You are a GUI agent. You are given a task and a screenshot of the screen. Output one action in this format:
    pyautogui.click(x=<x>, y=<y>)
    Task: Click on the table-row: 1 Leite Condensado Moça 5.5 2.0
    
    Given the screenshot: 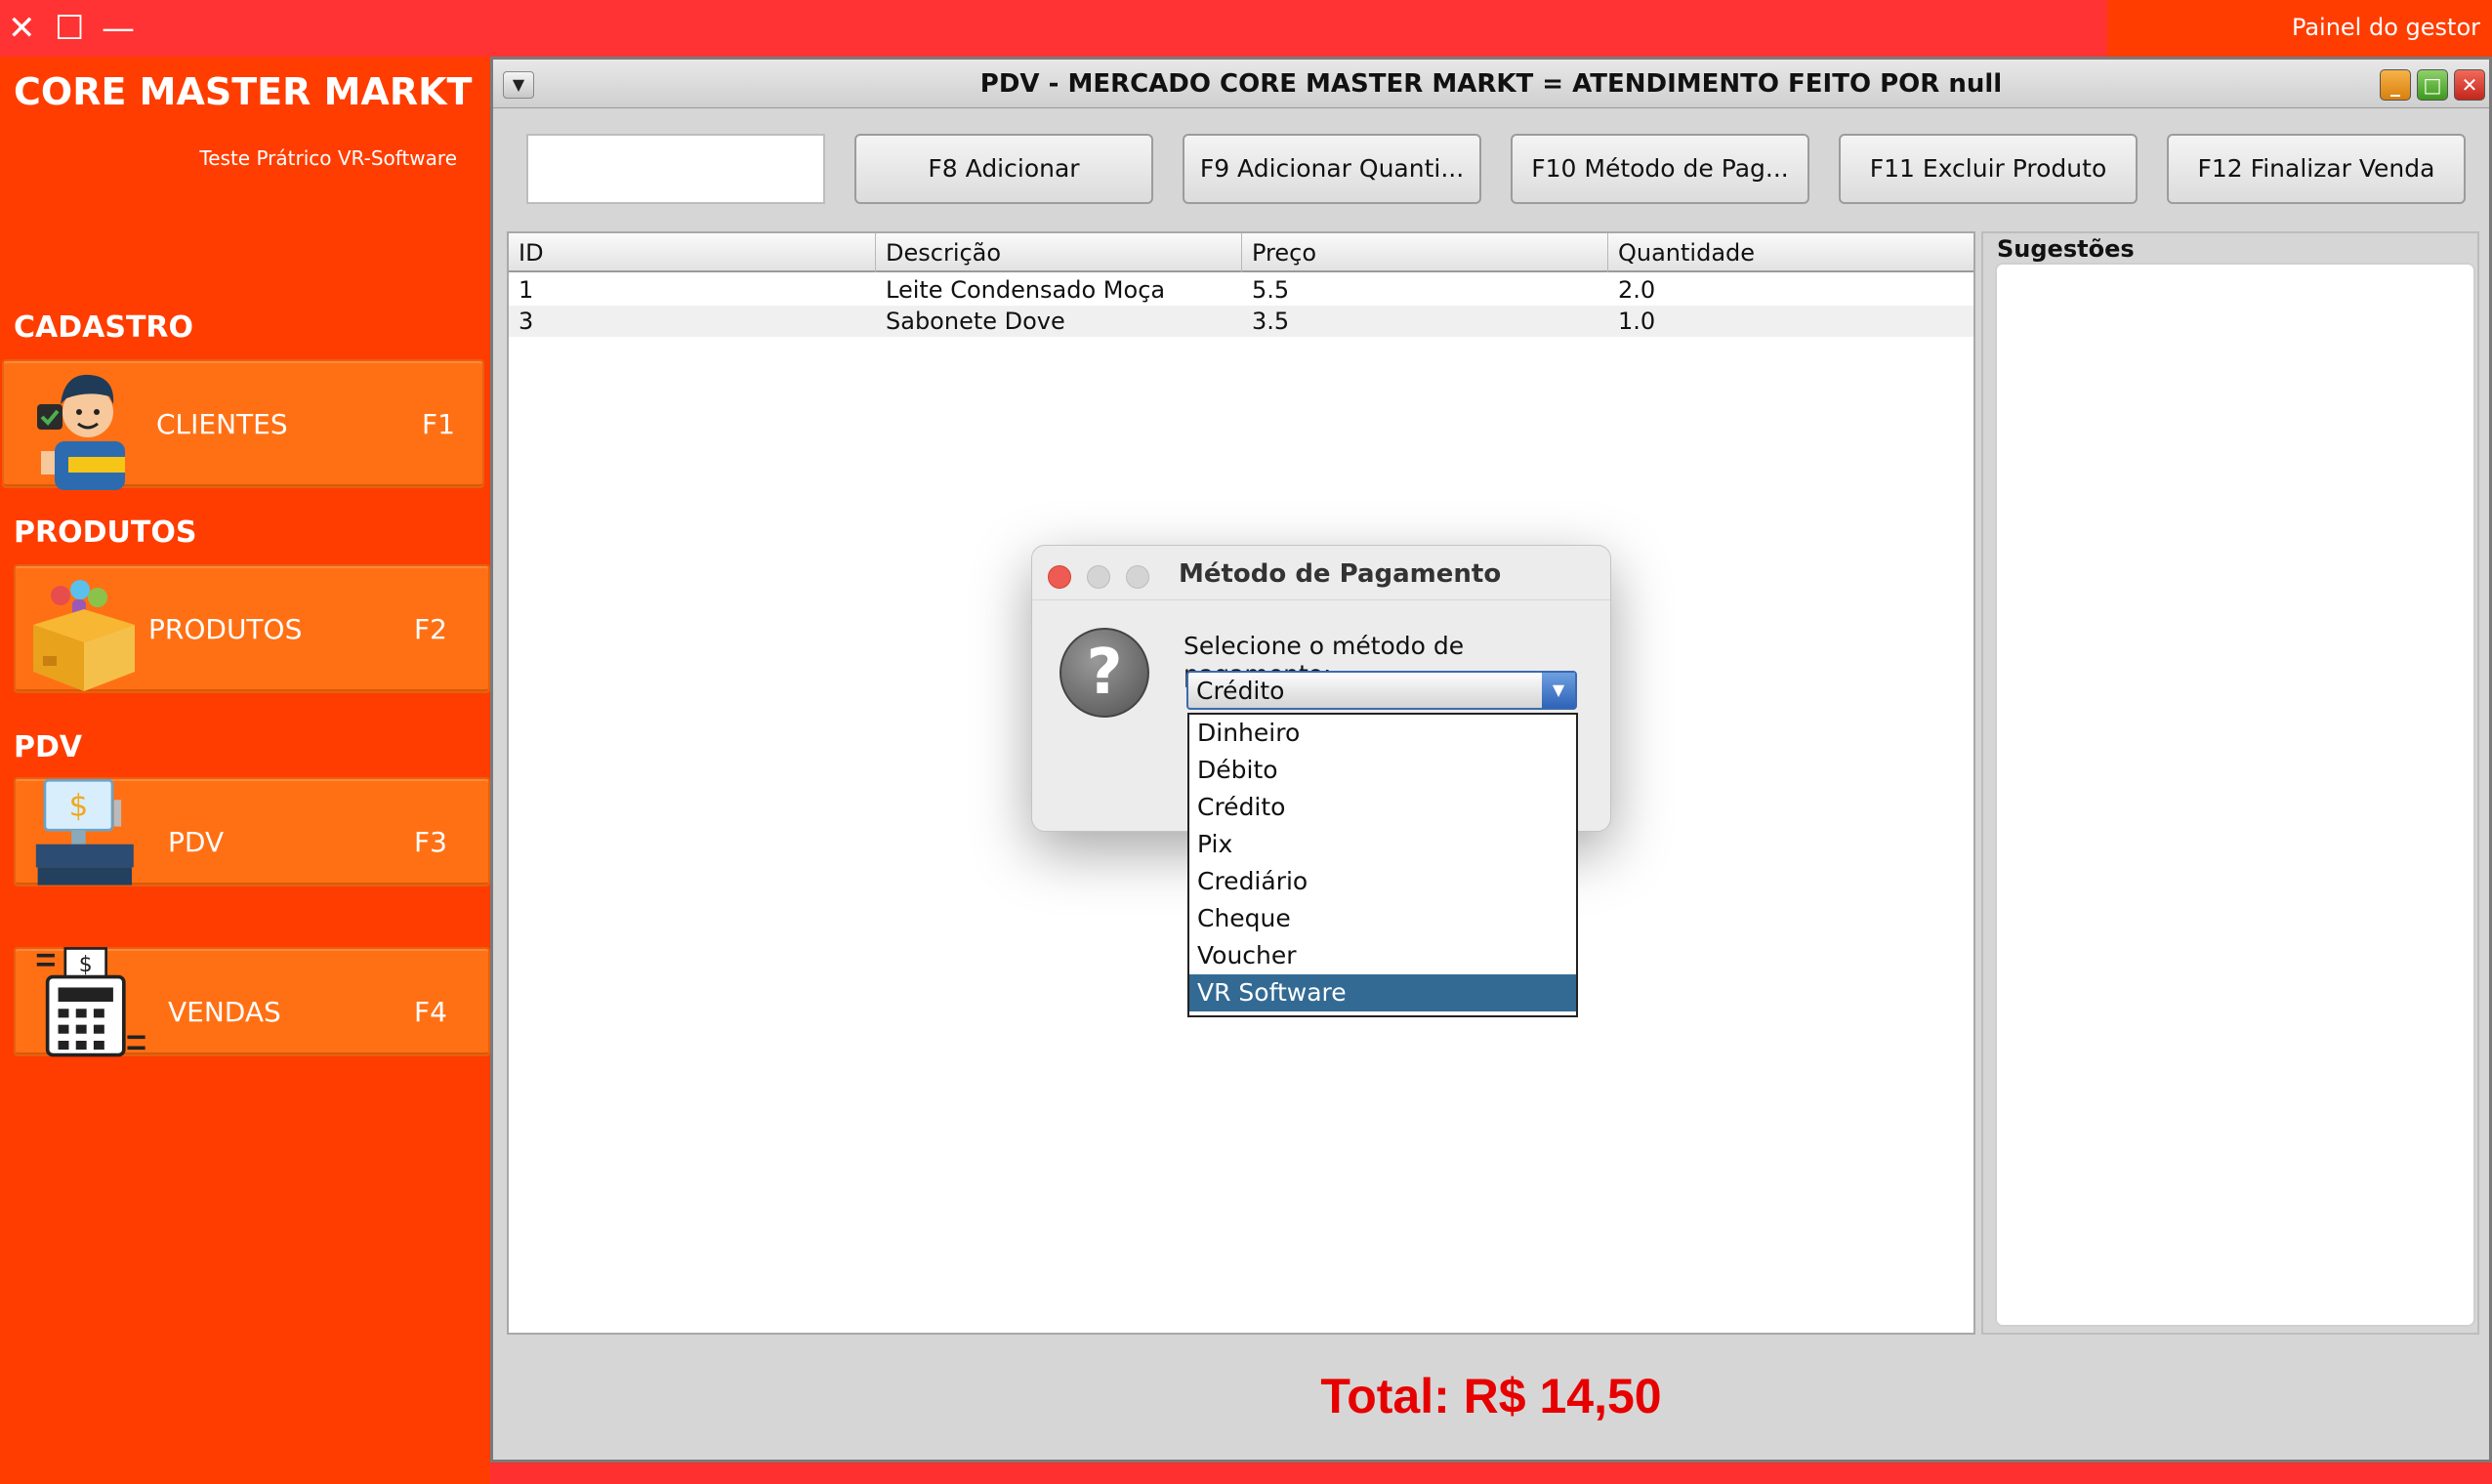 What is the action you would take?
    pyautogui.click(x=1241, y=290)
    